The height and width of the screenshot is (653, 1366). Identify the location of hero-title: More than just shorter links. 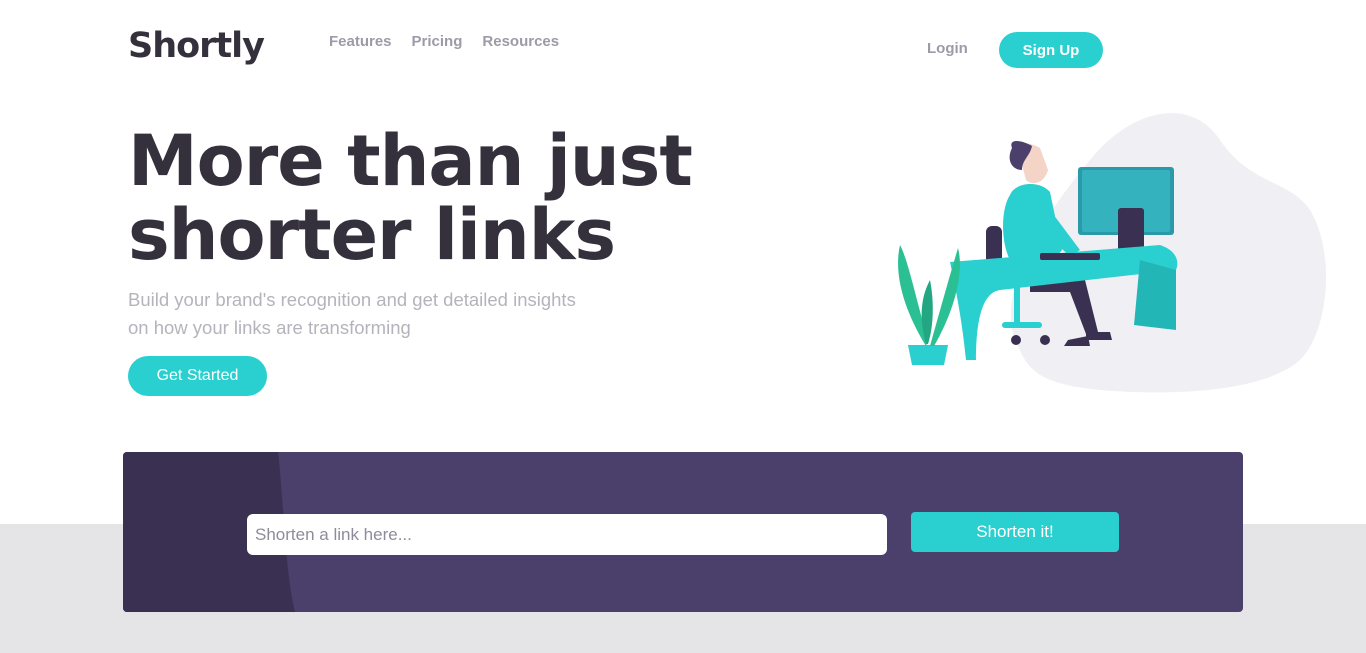
(410, 198).